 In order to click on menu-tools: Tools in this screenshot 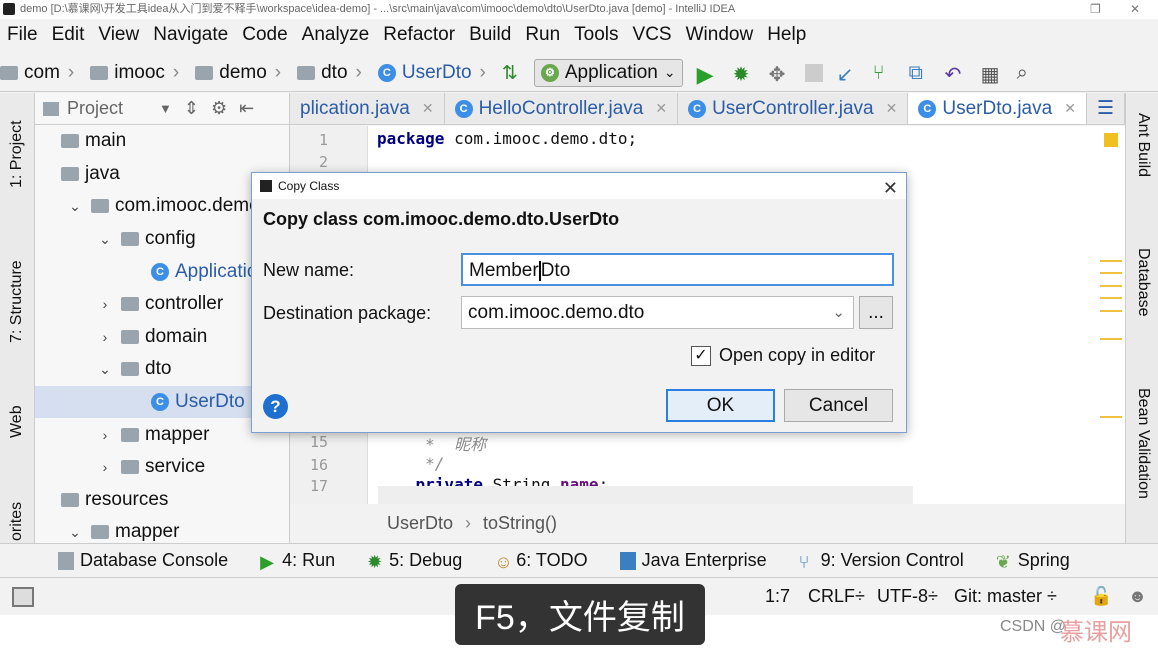, I will do `click(596, 35)`.